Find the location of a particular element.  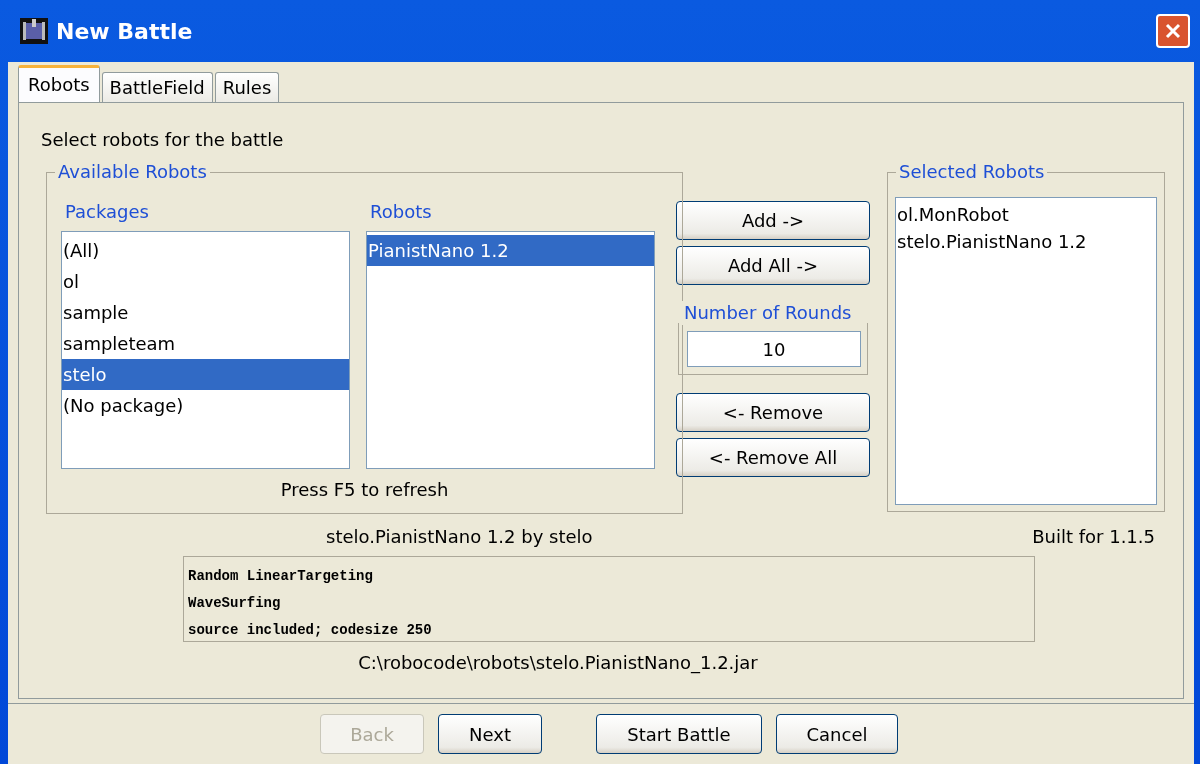

window-title: New Battle is located at coordinates (125, 31).